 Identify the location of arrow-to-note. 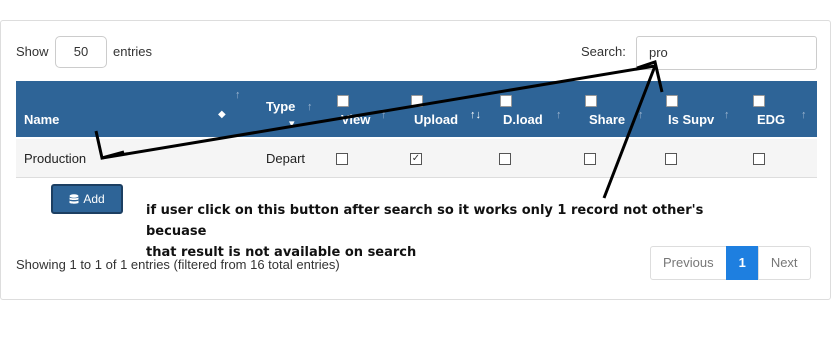
(629, 132).